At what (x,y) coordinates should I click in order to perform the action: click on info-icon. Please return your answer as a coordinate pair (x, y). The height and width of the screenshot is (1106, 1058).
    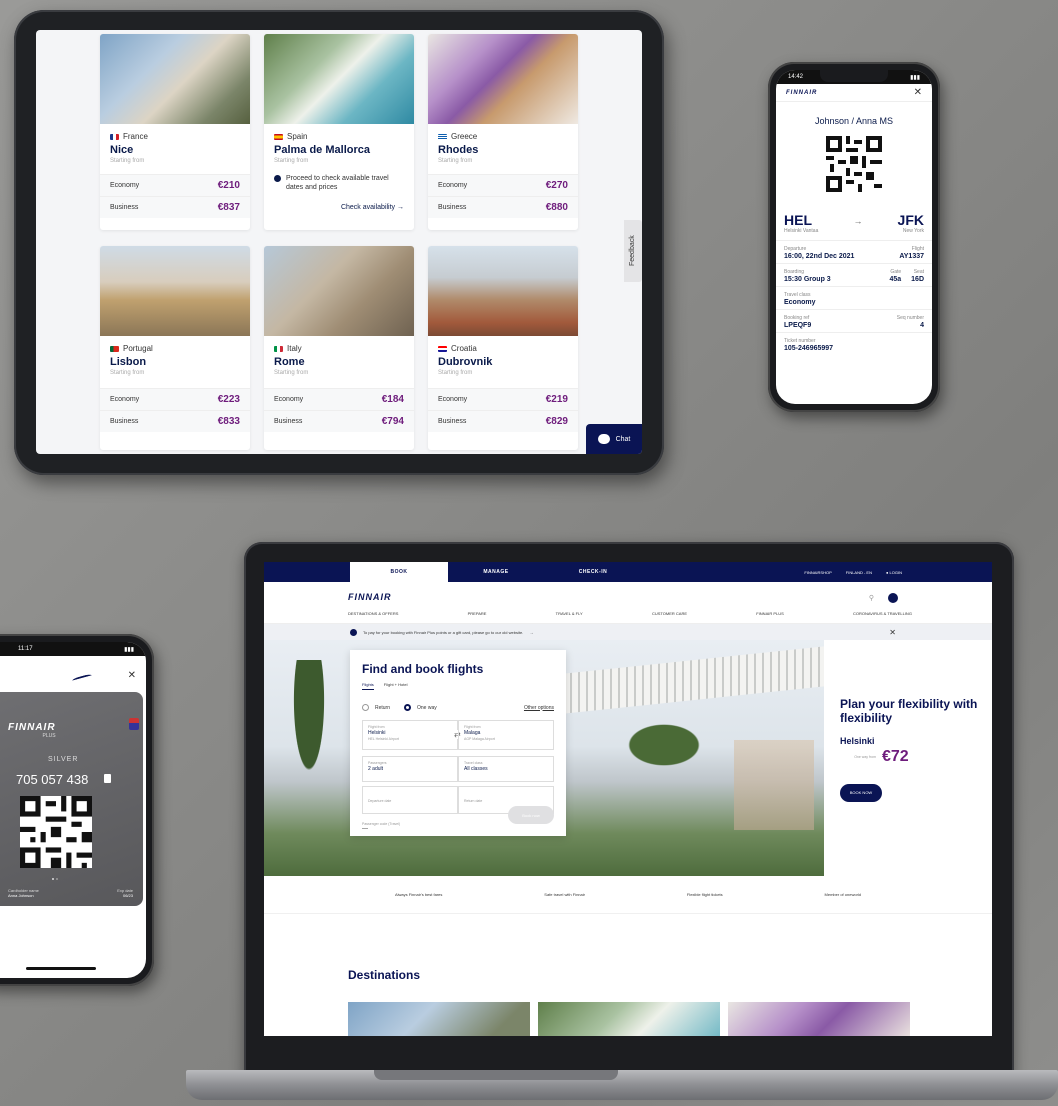
    Looking at the image, I should click on (277, 178).